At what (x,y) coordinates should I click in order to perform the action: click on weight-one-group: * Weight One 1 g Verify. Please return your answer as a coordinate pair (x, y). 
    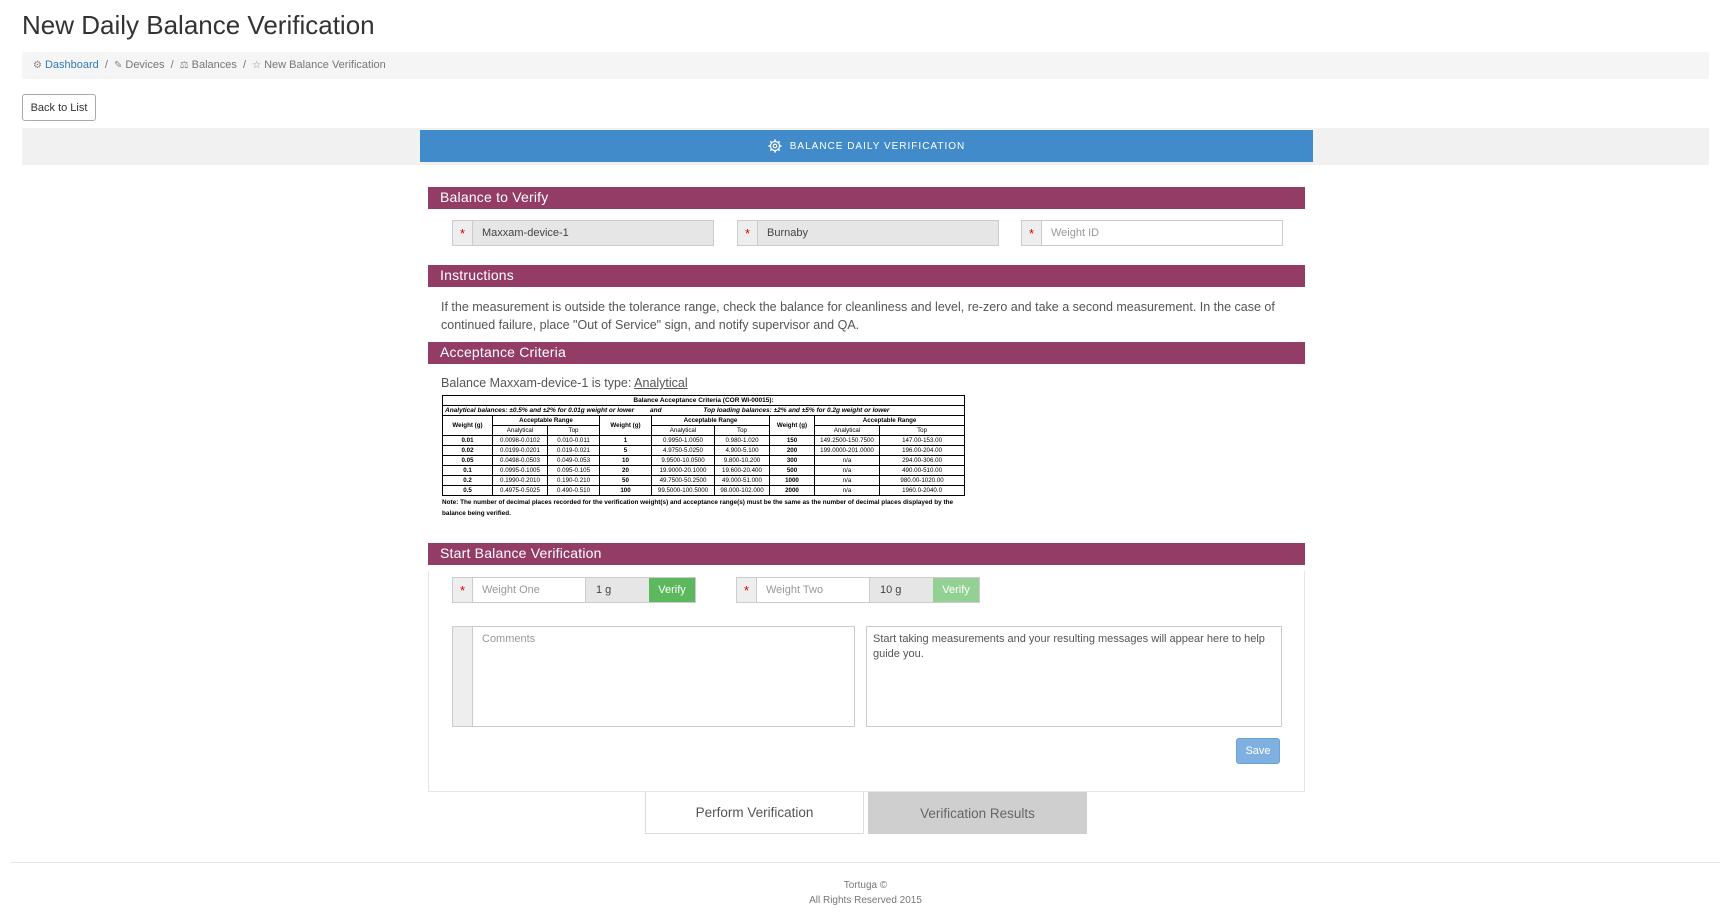
    Looking at the image, I should click on (574, 590).